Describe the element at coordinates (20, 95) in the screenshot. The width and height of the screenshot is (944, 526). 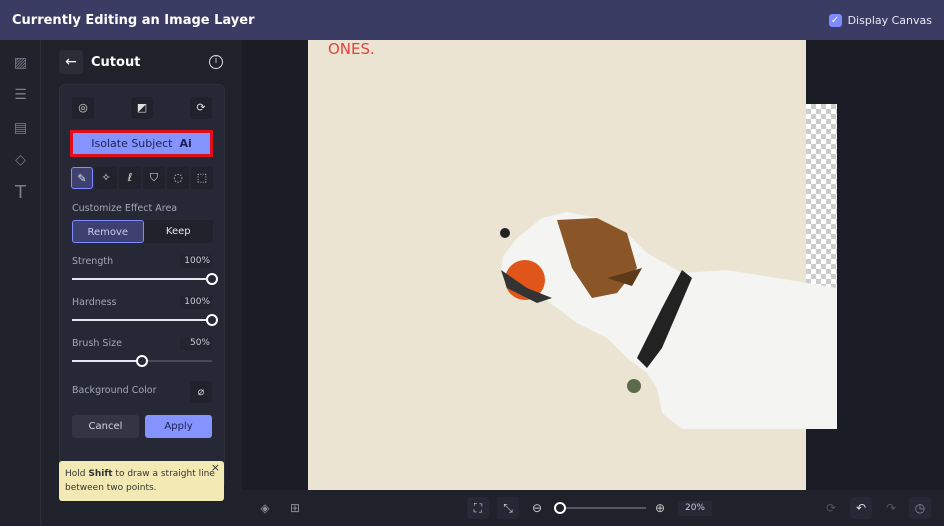
I see `sliders-icon: ☰` at that location.